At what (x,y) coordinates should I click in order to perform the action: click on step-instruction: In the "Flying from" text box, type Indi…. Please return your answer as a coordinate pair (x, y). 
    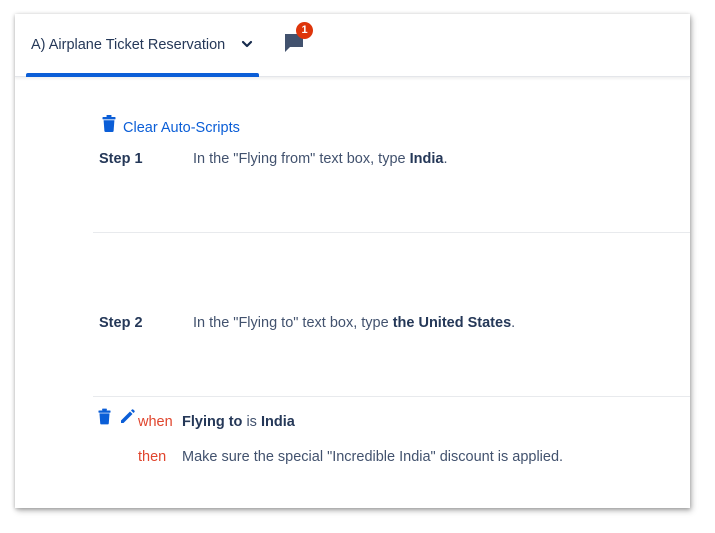
    Looking at the image, I should click on (320, 159).